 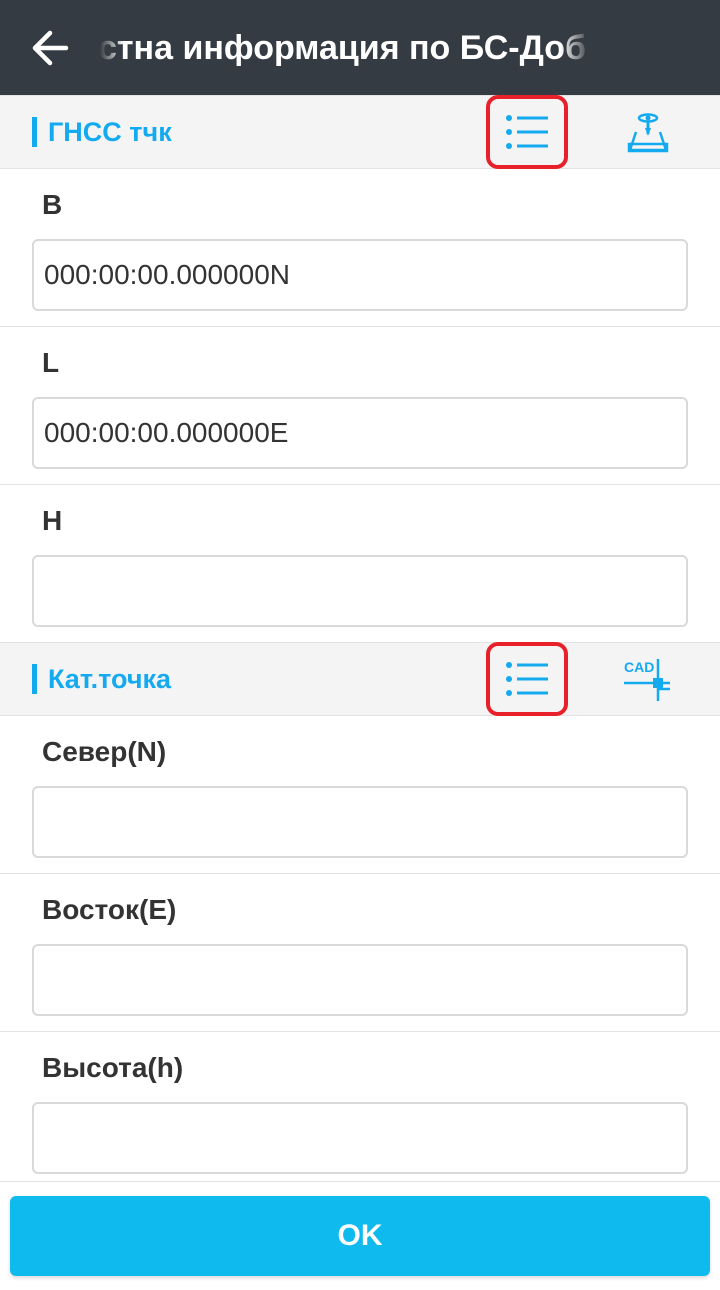 I want to click on cad-icon: CAD, so click(x=647, y=680).